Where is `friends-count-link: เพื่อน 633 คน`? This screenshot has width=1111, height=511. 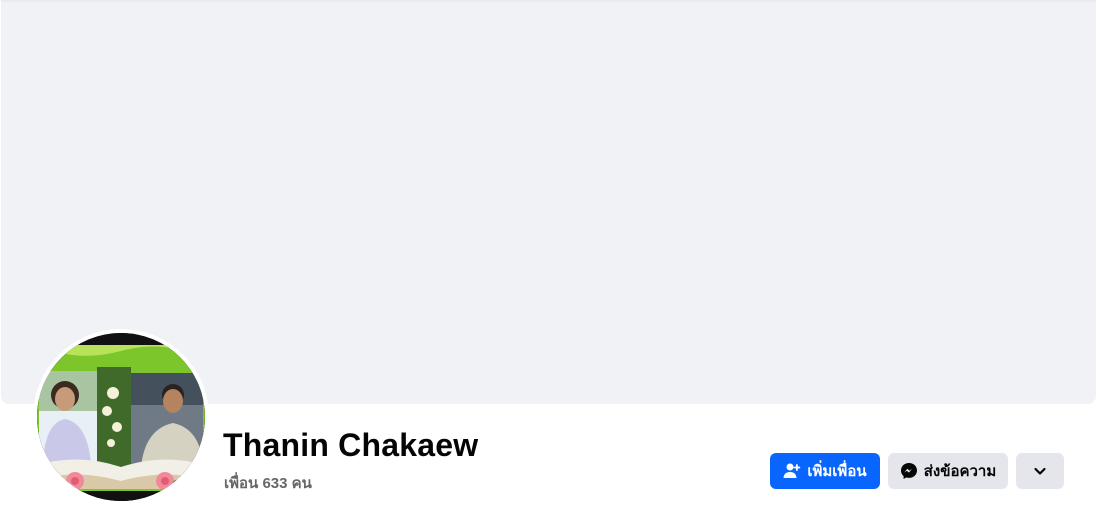
friends-count-link: เพื่อน 633 คน is located at coordinates (268, 483).